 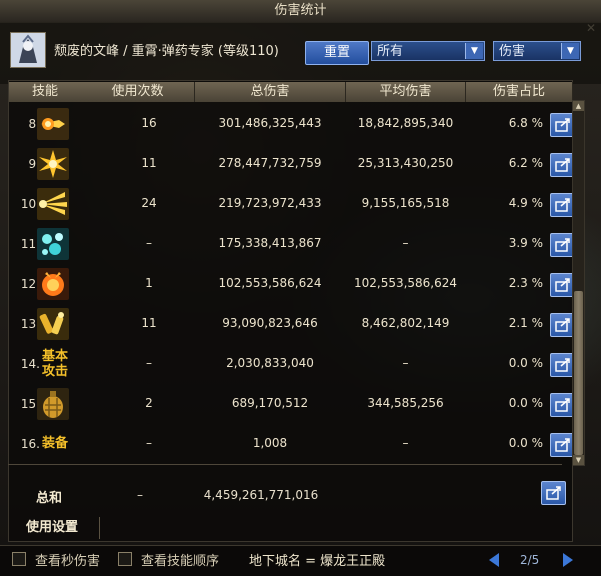 I want to click on table-row: 16. 装备 – 1,008 – 0.0 %, so click(x=292, y=444).